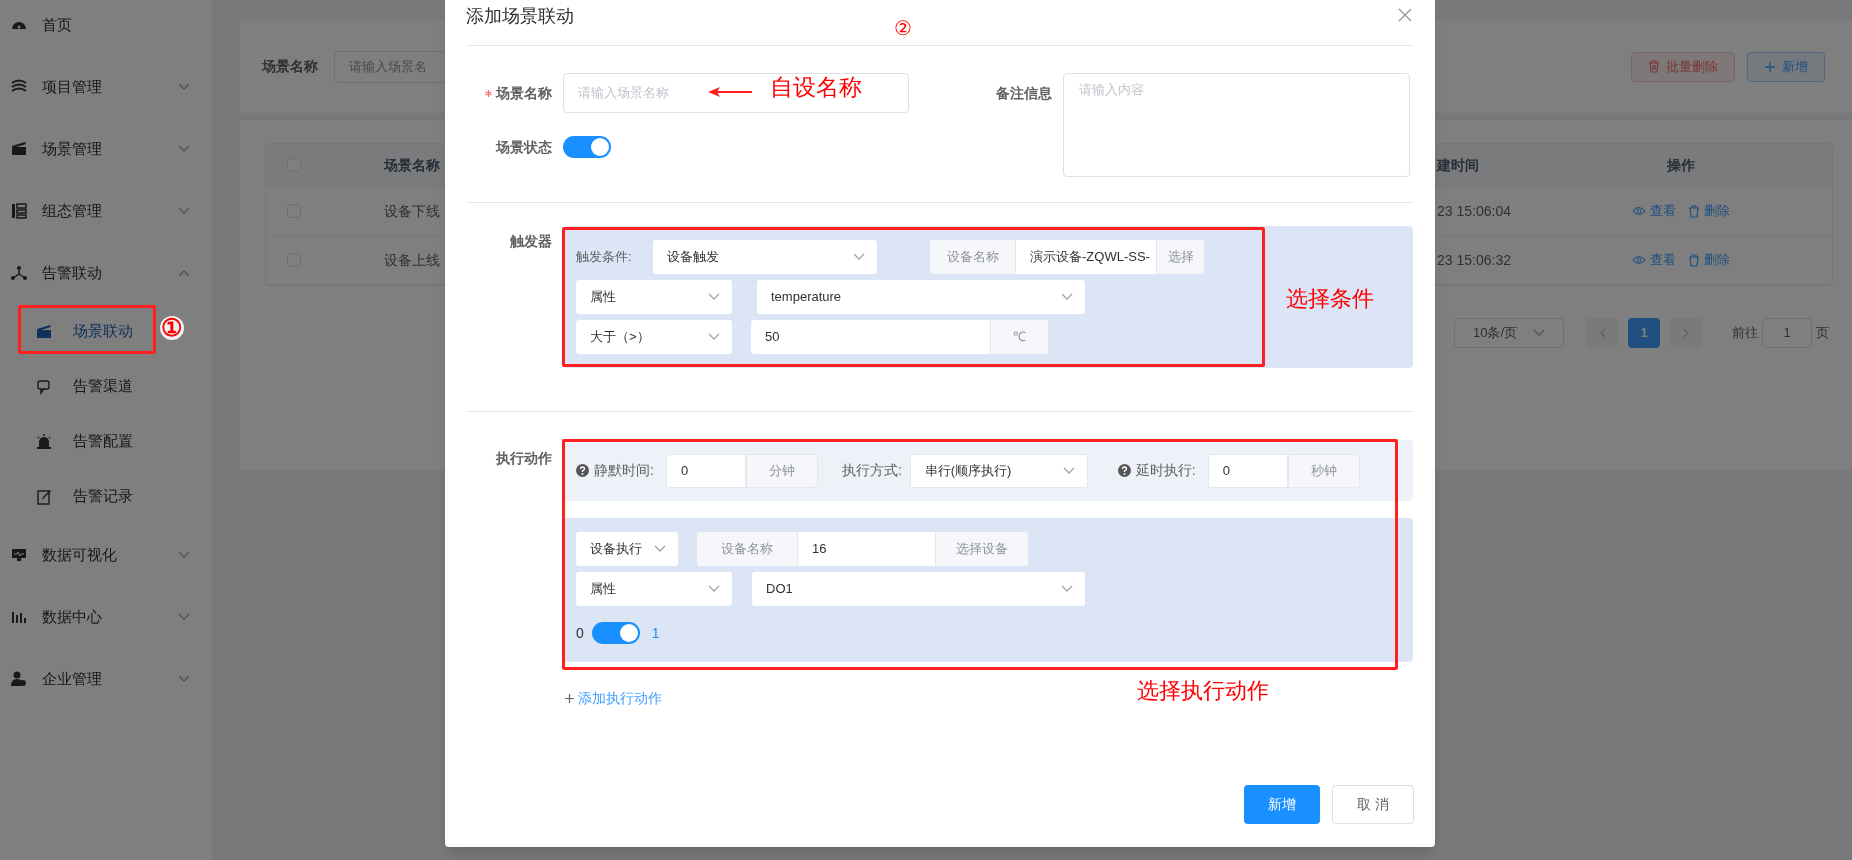  What do you see at coordinates (531, 241) in the screenshot?
I see `field-label: 触发器` at bounding box center [531, 241].